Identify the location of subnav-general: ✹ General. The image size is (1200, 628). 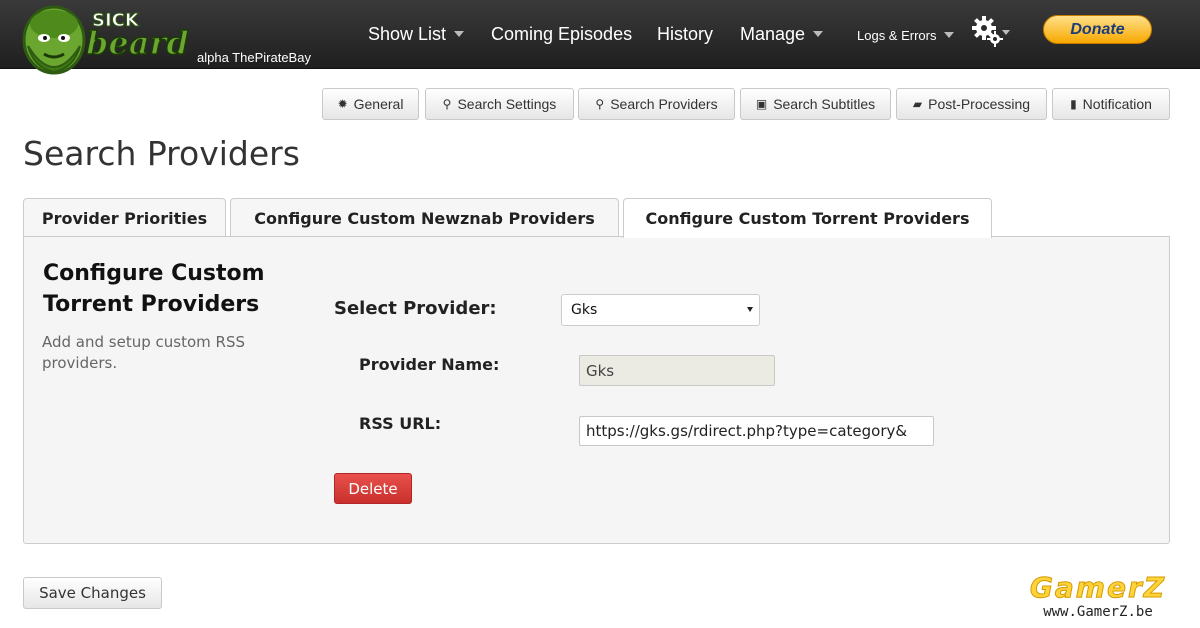
(370, 104).